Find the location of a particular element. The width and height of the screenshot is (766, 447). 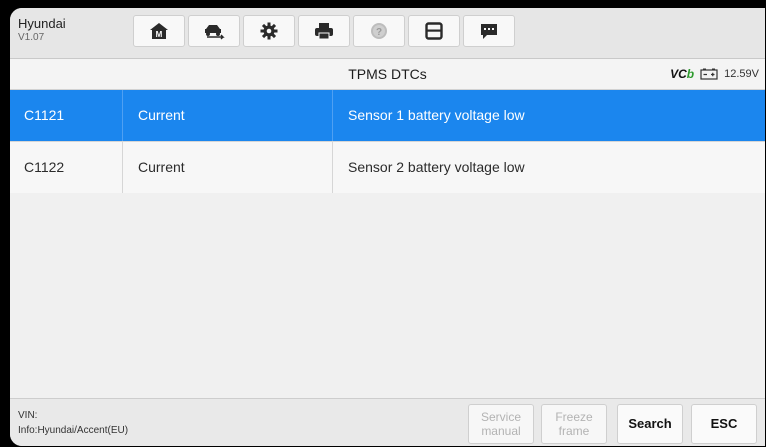

settings-gear-icon is located at coordinates (269, 31).